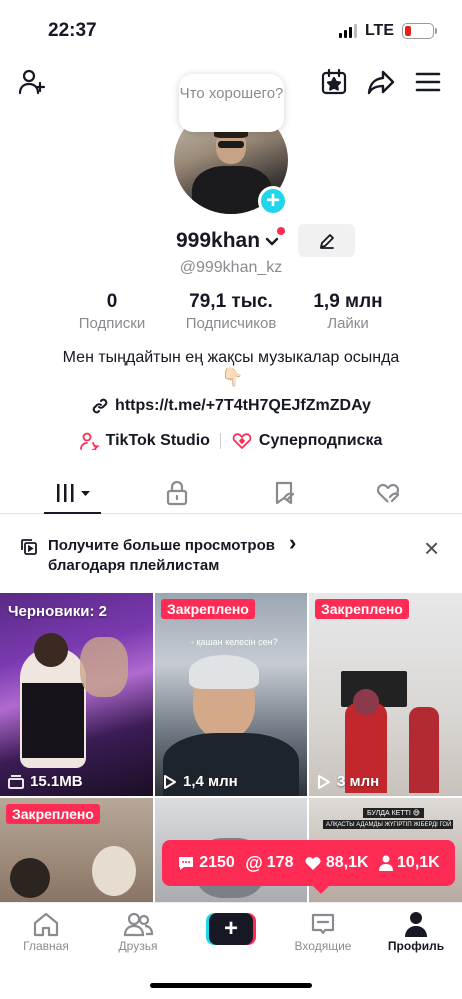  What do you see at coordinates (269, 862) in the screenshot?
I see `mentions-count: @ 178` at bounding box center [269, 862].